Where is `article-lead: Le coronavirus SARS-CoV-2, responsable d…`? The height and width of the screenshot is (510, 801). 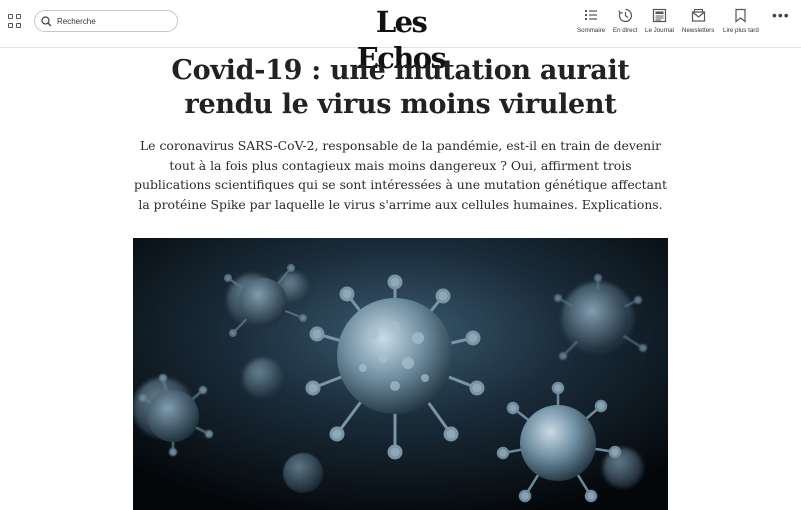 article-lead: Le coronavirus SARS-CoV-2, responsable d… is located at coordinates (400, 175).